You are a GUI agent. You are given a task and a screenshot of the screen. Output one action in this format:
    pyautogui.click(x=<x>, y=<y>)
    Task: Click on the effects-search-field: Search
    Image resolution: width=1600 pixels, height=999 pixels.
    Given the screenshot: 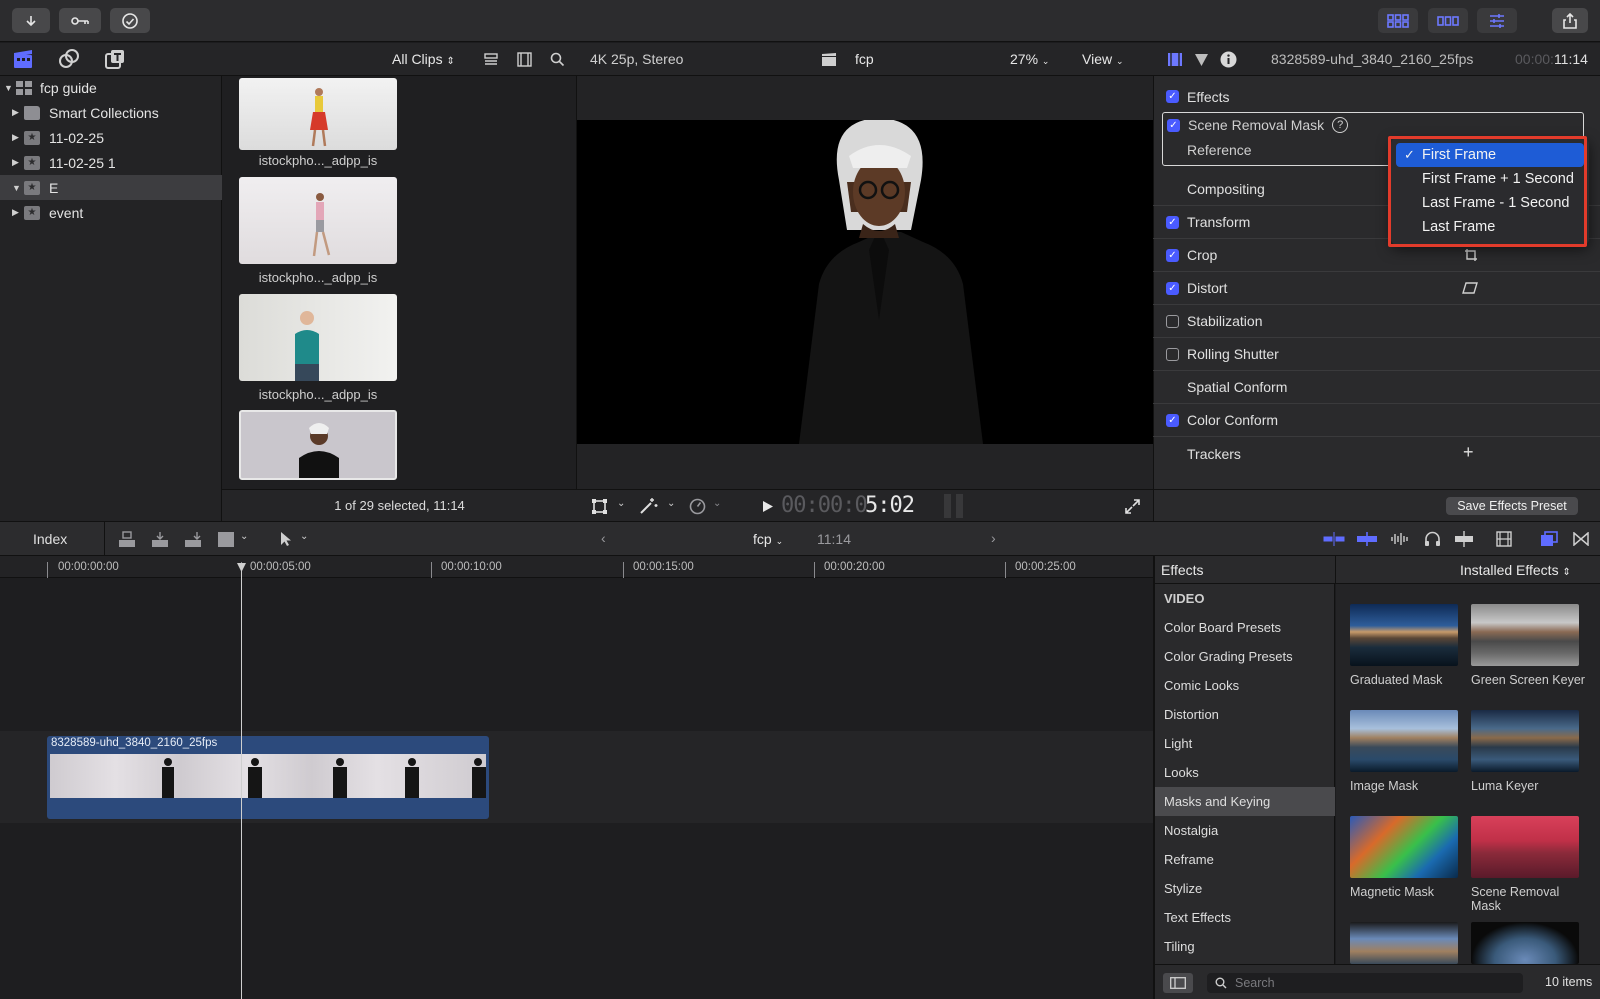 What is the action you would take?
    pyautogui.click(x=1365, y=983)
    